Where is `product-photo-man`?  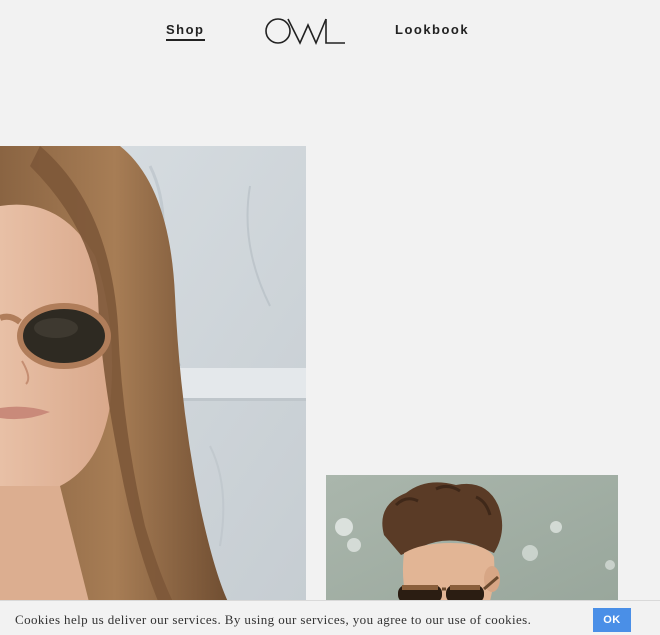 product-photo-man is located at coordinates (472, 545).